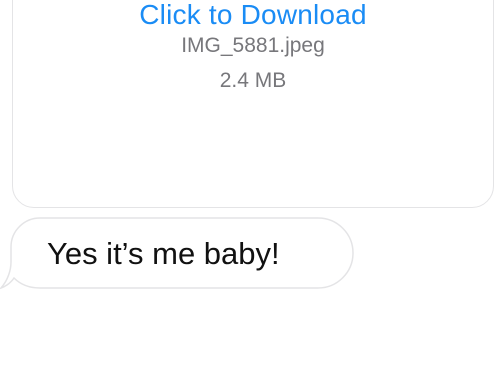  Describe the element at coordinates (253, 45) in the screenshot. I see `attachment-file-name: IMG_5881.jpeg` at that location.